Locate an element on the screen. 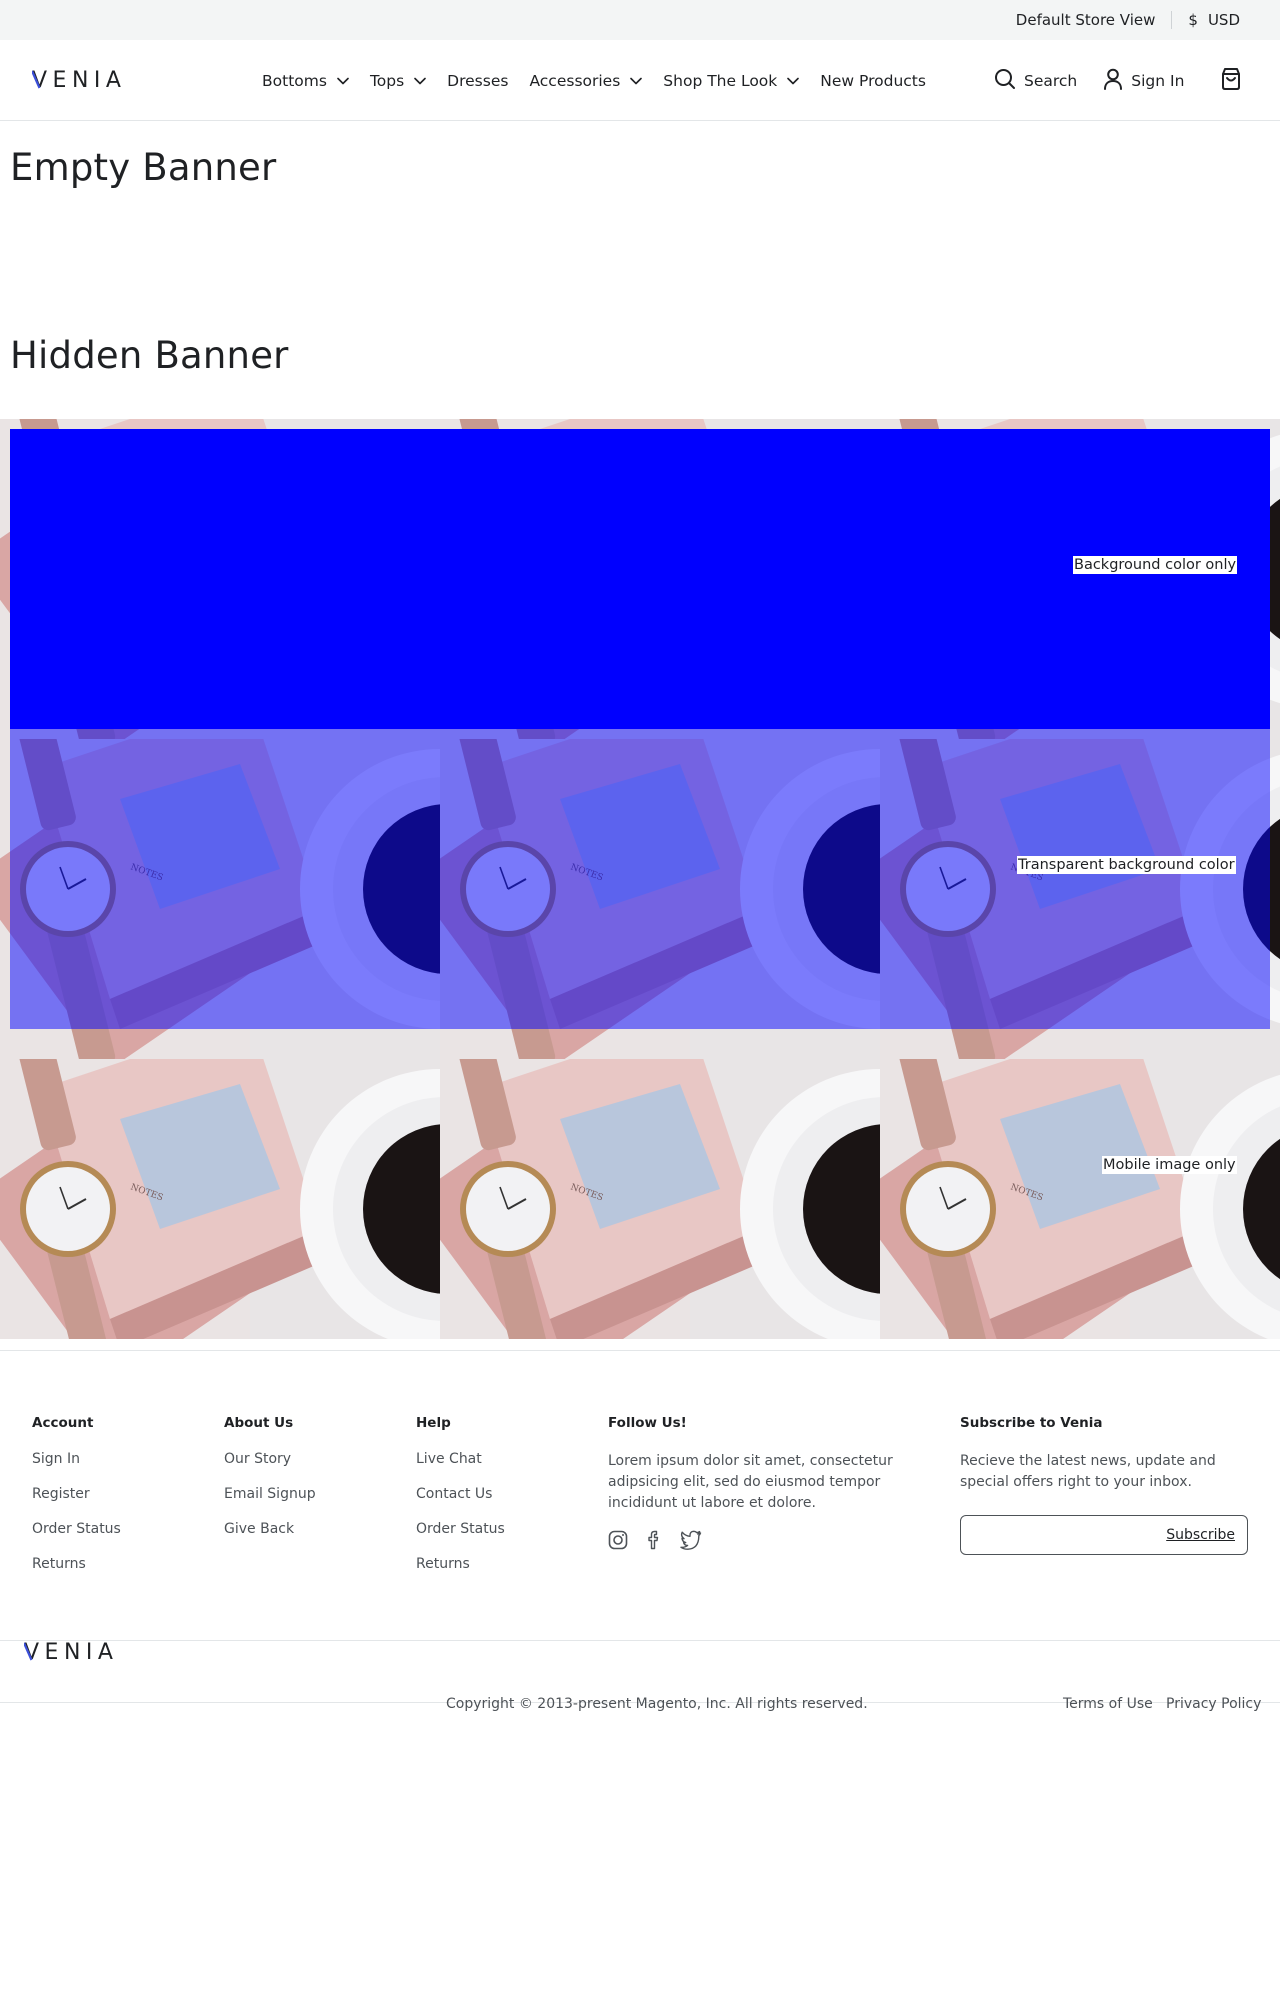  hidden-banner-heading: Hidden Banner is located at coordinates (149, 355).